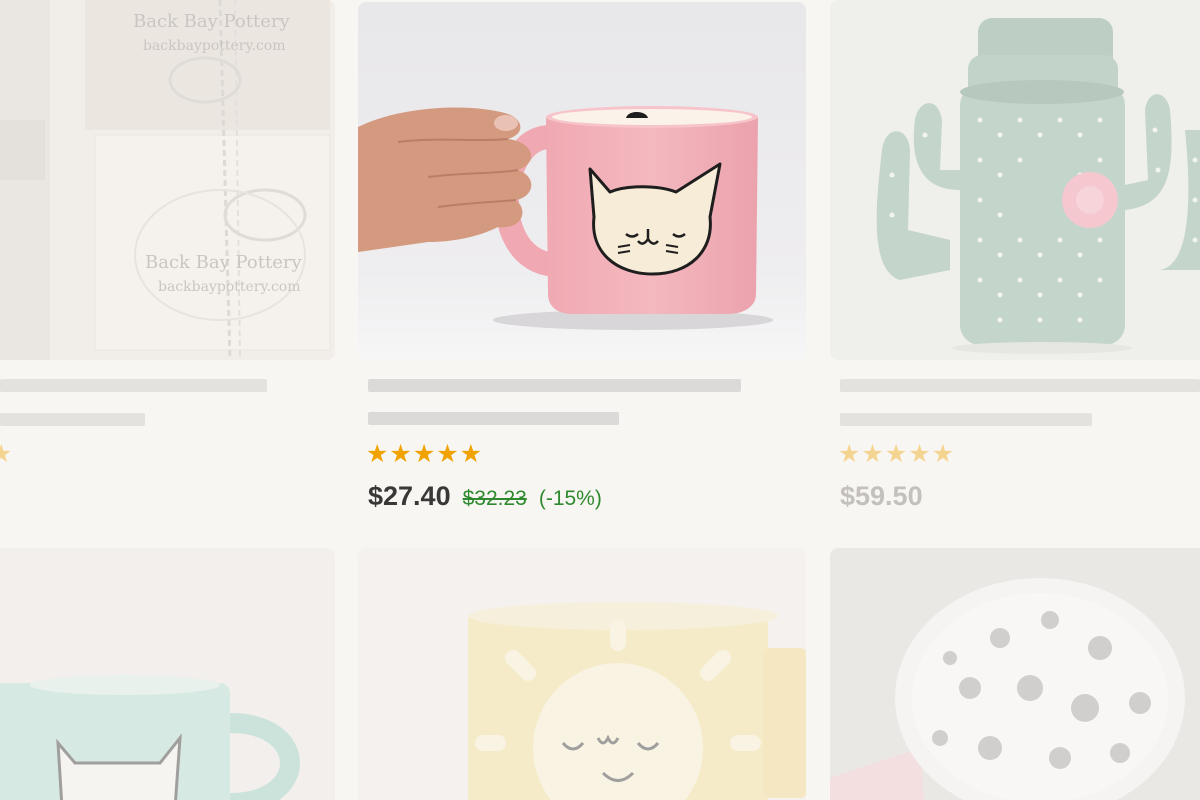 This screenshot has width=1200, height=800. I want to click on listing-image-sun-mug, so click(582, 674).